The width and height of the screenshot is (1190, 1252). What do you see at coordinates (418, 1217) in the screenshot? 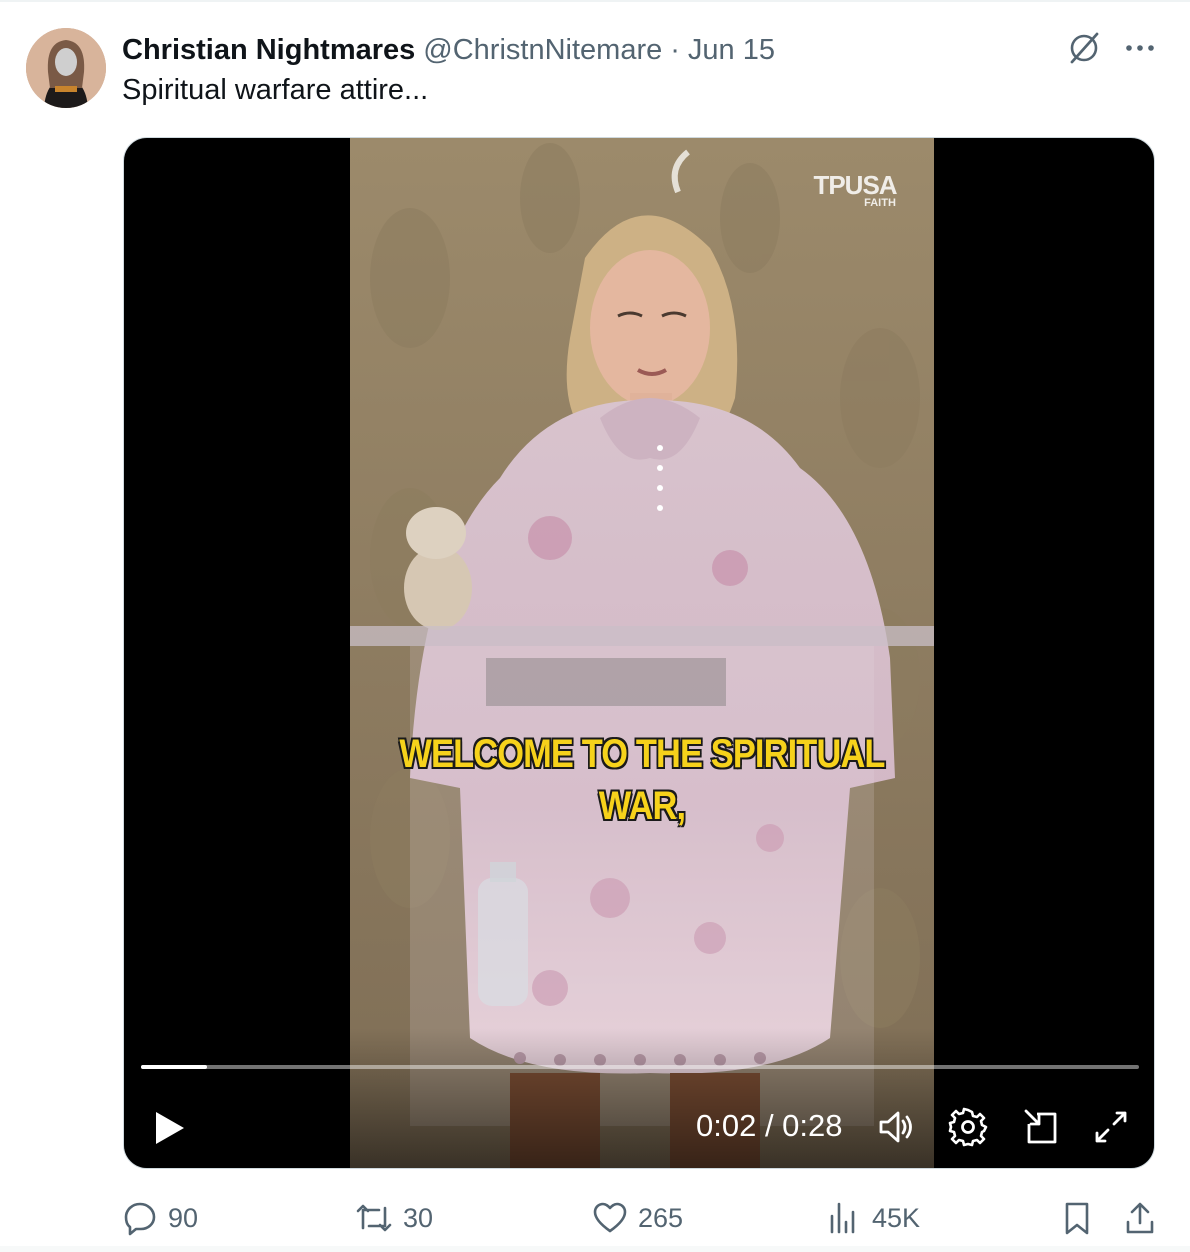
I see `repost-count: 30` at bounding box center [418, 1217].